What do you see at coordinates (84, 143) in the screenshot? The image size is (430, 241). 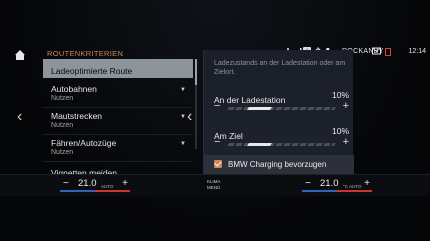 I see `list-item-label: Fähren/Autozüge` at bounding box center [84, 143].